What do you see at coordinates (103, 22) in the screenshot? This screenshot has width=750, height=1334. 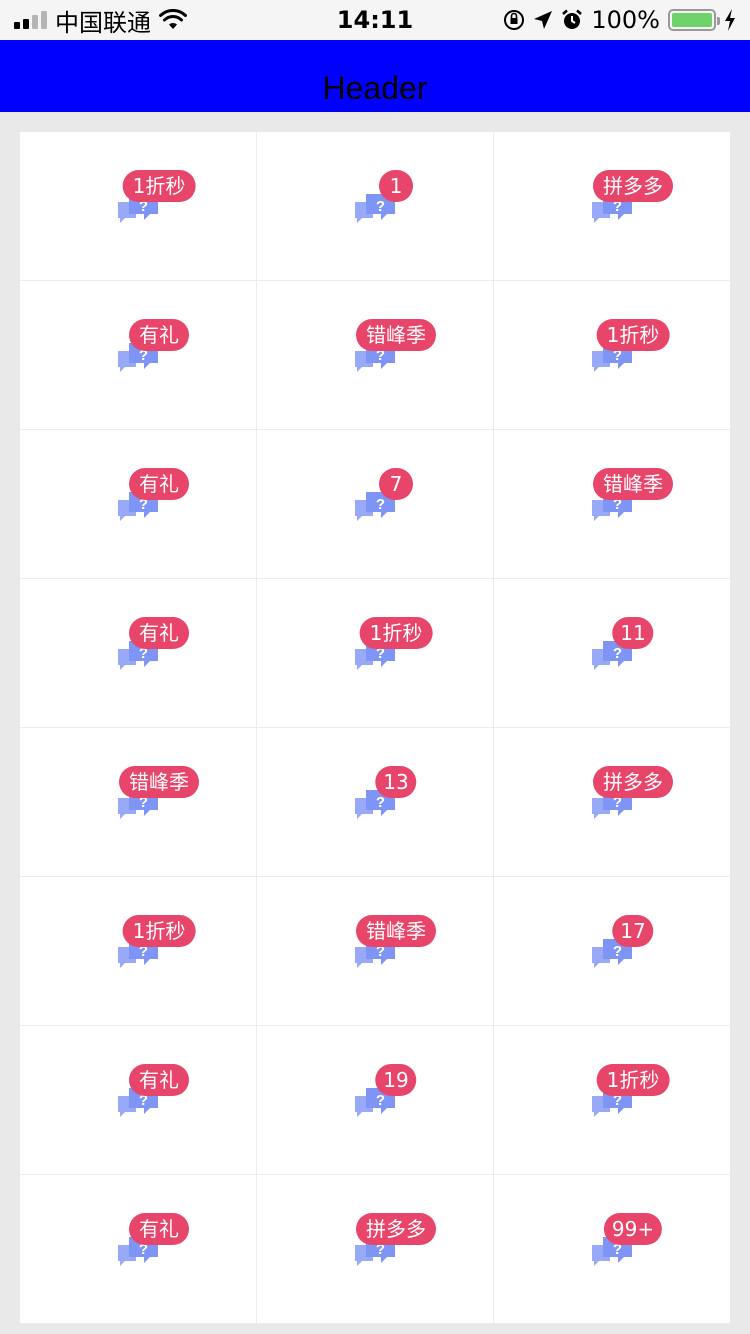 I see `carrier-name: 中国联通` at bounding box center [103, 22].